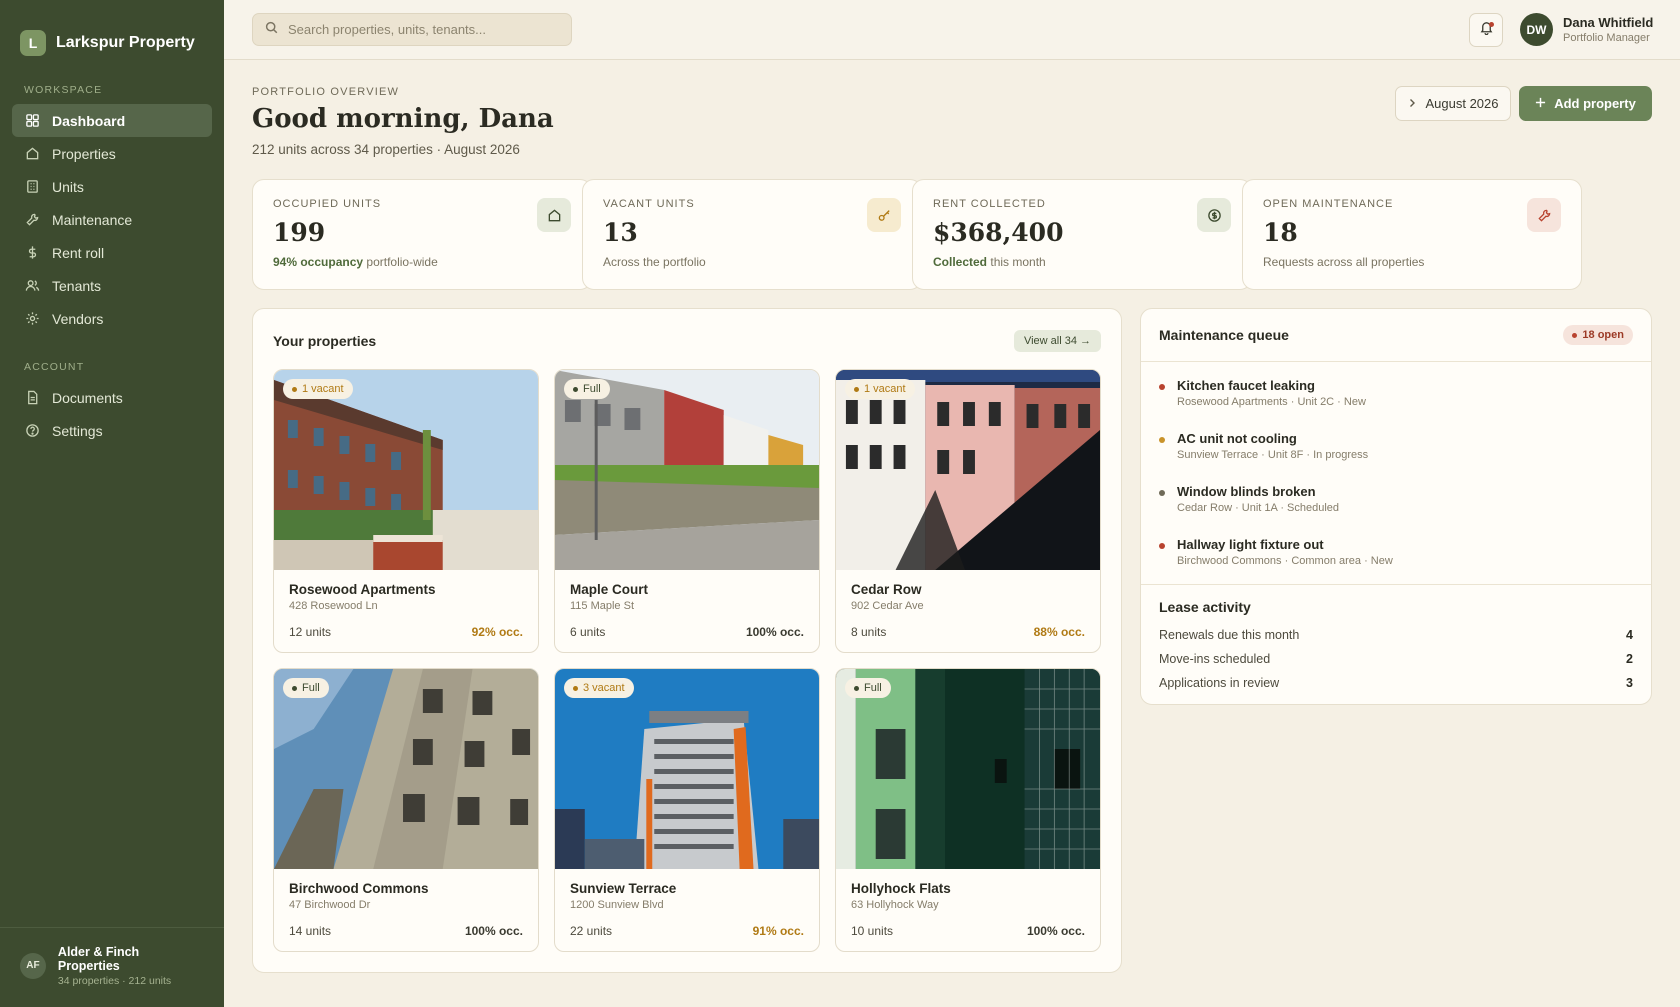 The image size is (1680, 1007). I want to click on property-name: Hollyhock Flats, so click(901, 888).